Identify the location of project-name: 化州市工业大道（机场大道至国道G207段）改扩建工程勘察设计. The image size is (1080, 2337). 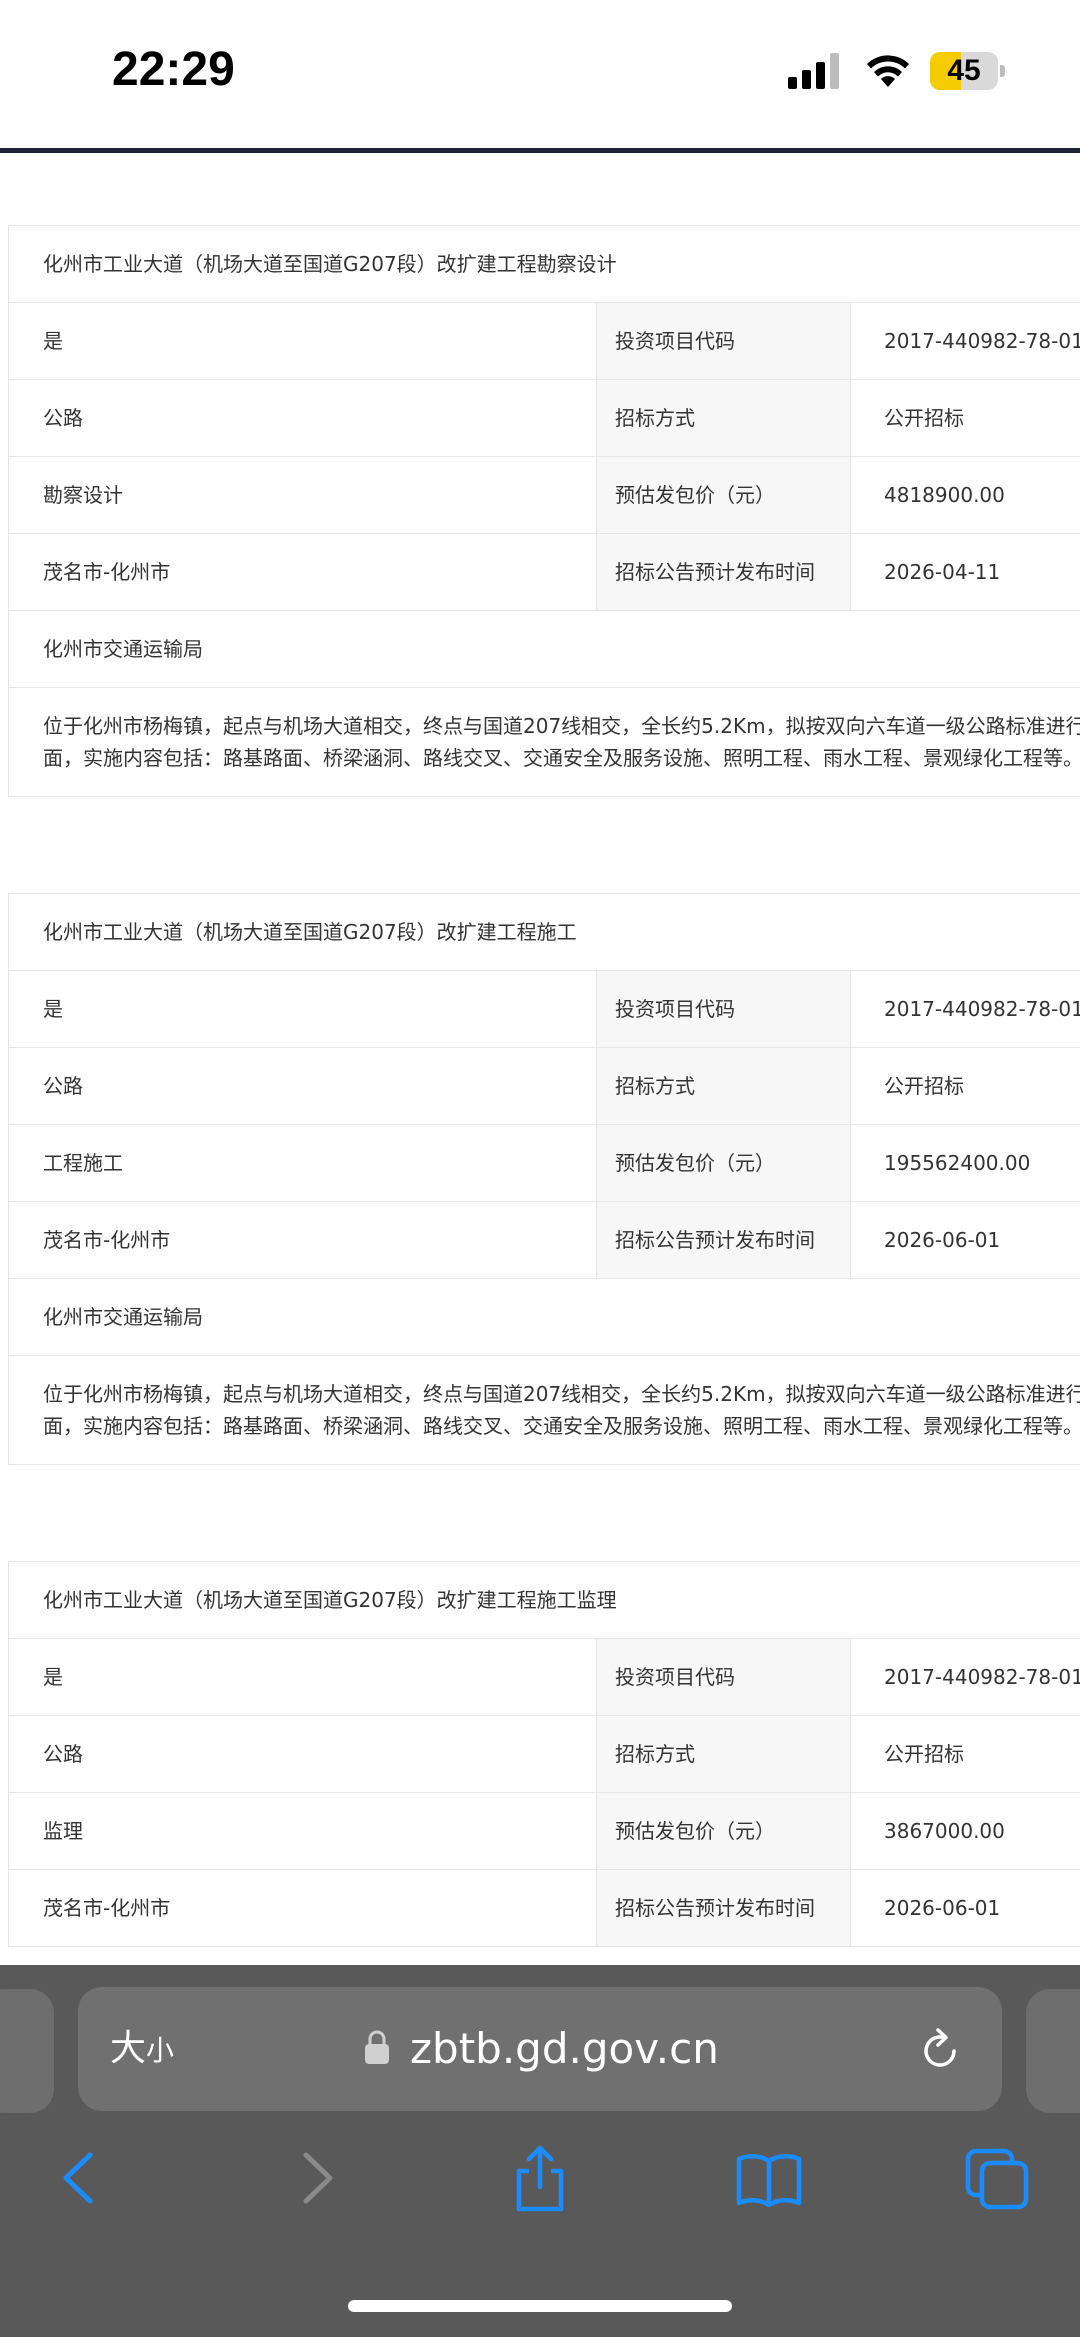
(330, 264).